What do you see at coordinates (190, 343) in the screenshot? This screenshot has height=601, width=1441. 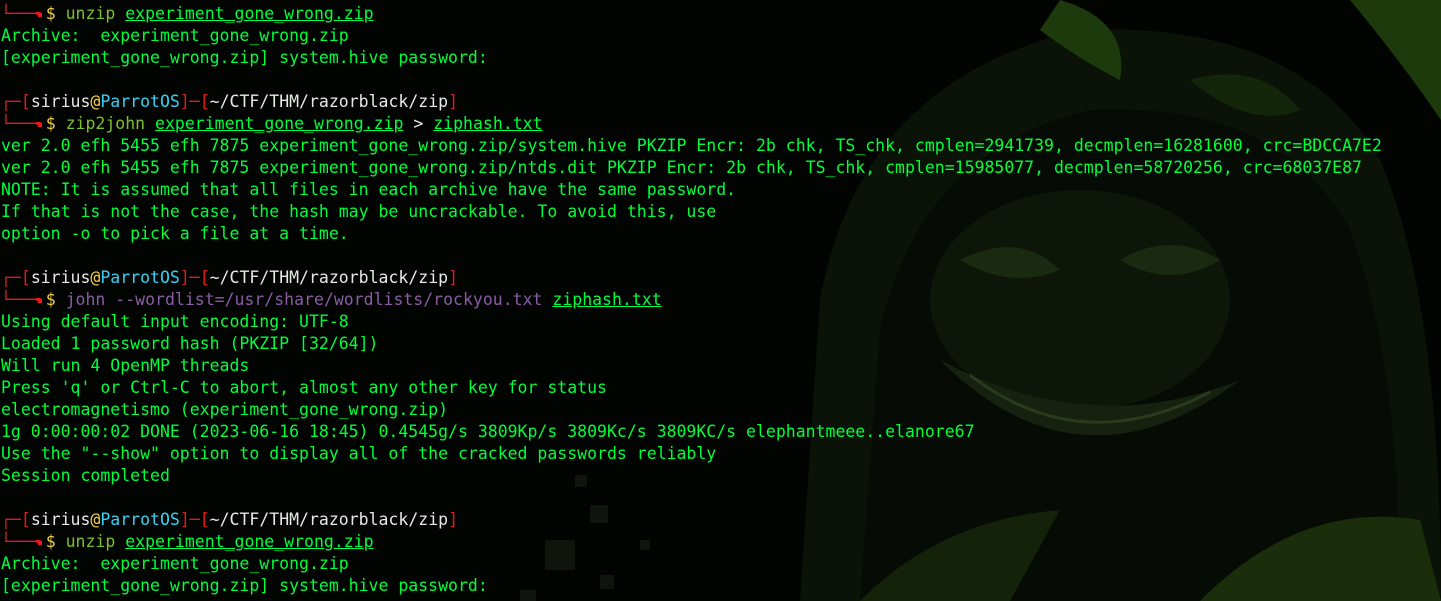 I see `output-text: Loaded 1 password hash (PKZIP [32/64])` at bounding box center [190, 343].